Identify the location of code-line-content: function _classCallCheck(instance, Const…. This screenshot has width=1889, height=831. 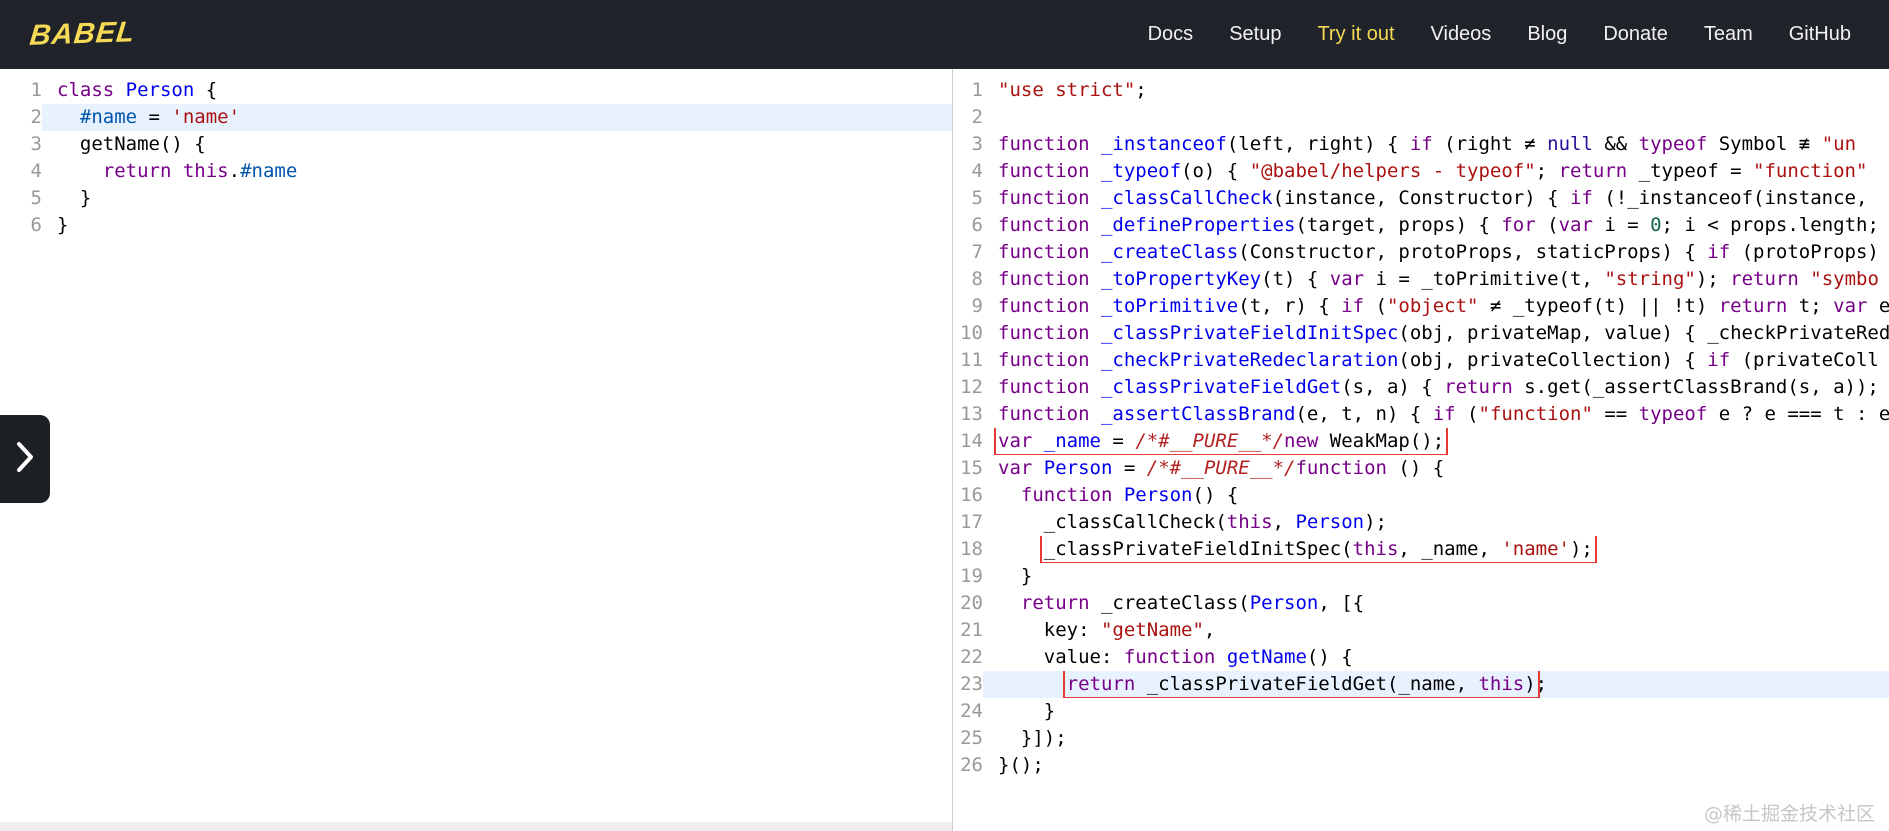
(1436, 198).